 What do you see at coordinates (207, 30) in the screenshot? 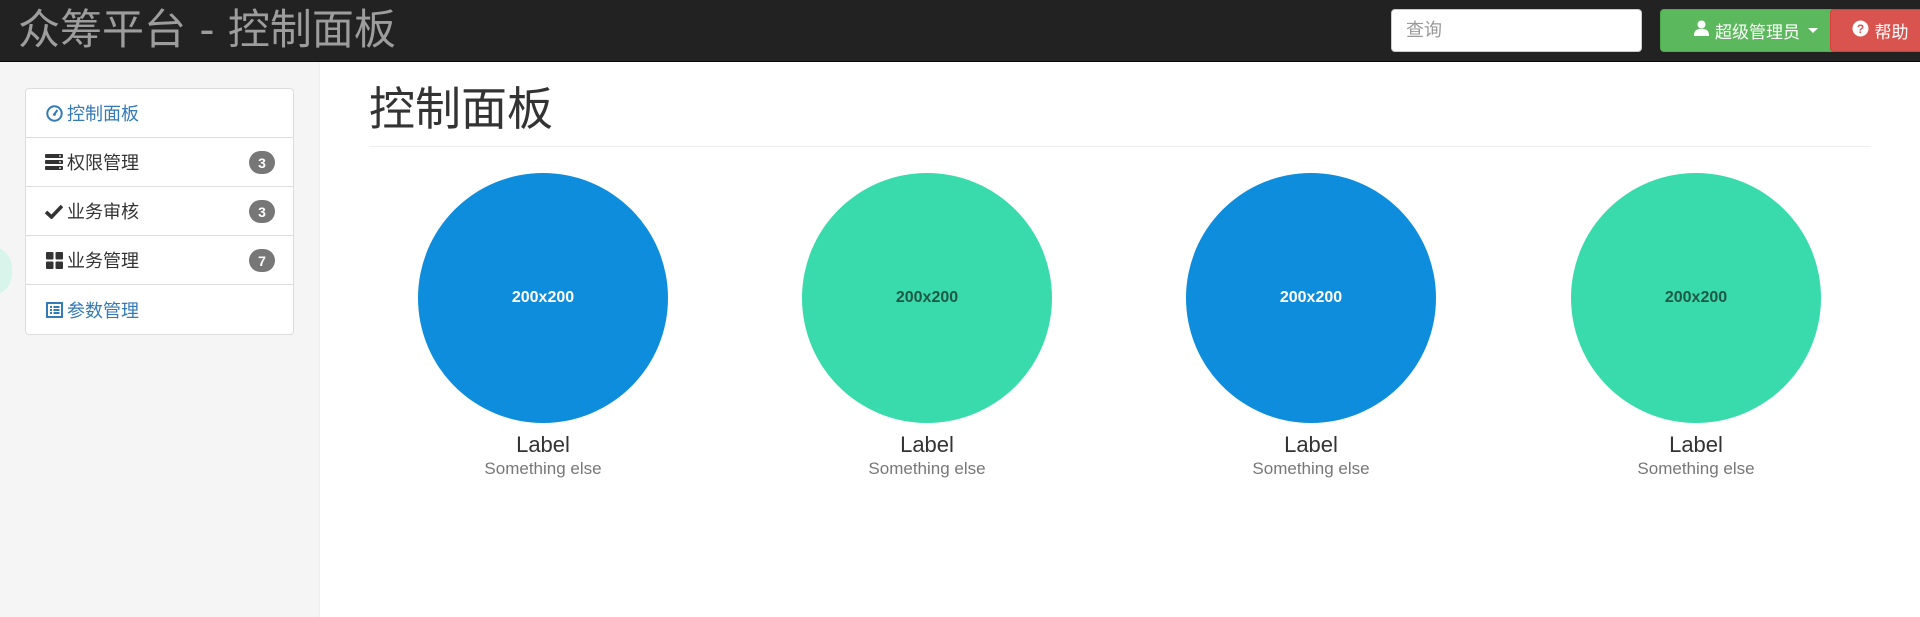
I see `app-brand: 众筹平台 - 控制面板` at bounding box center [207, 30].